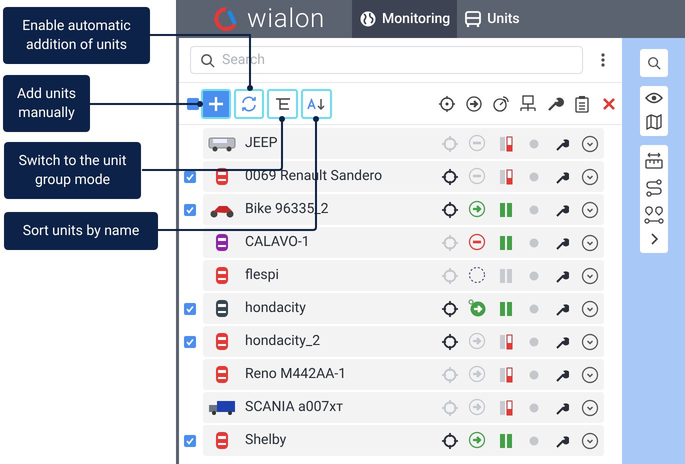 This screenshot has height=464, width=685. I want to click on refresh-icon, so click(249, 103).